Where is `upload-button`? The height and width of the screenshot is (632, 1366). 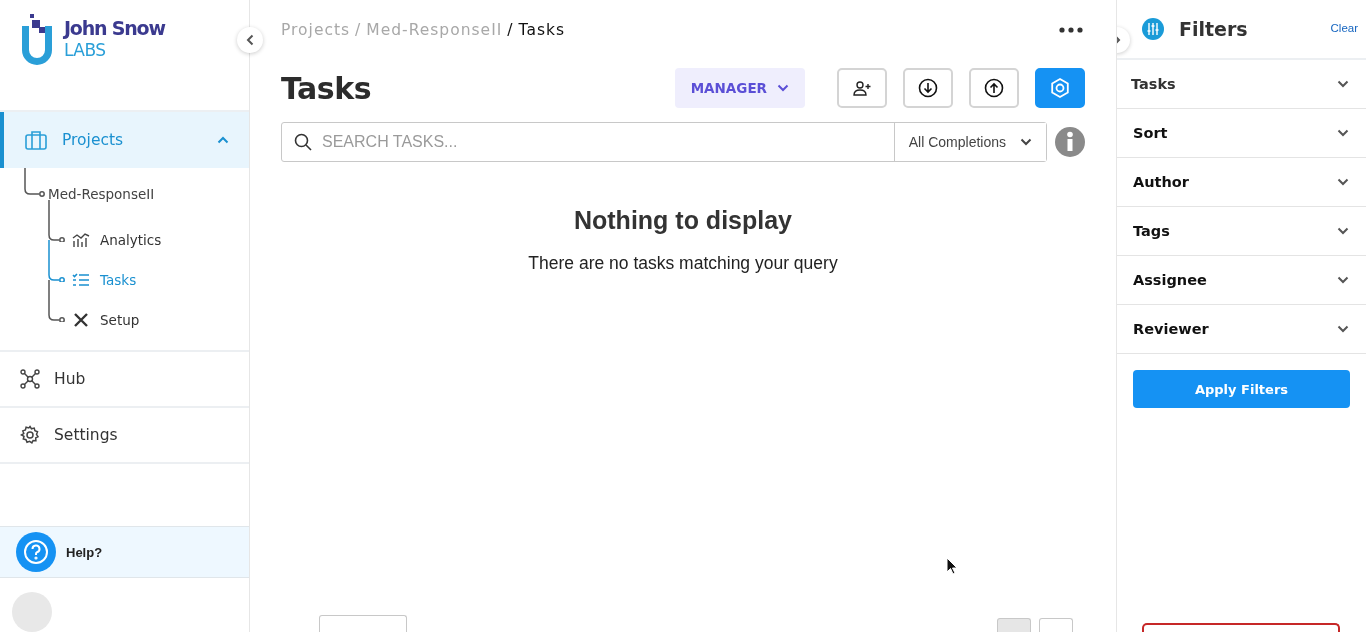 upload-button is located at coordinates (994, 88).